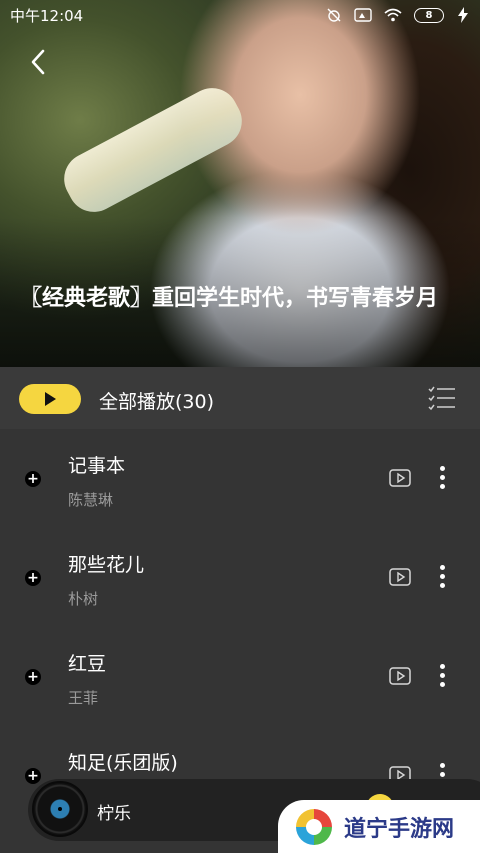 This screenshot has width=480, height=853. What do you see at coordinates (114, 811) in the screenshot?
I see `mini-player-title: 柠乐` at bounding box center [114, 811].